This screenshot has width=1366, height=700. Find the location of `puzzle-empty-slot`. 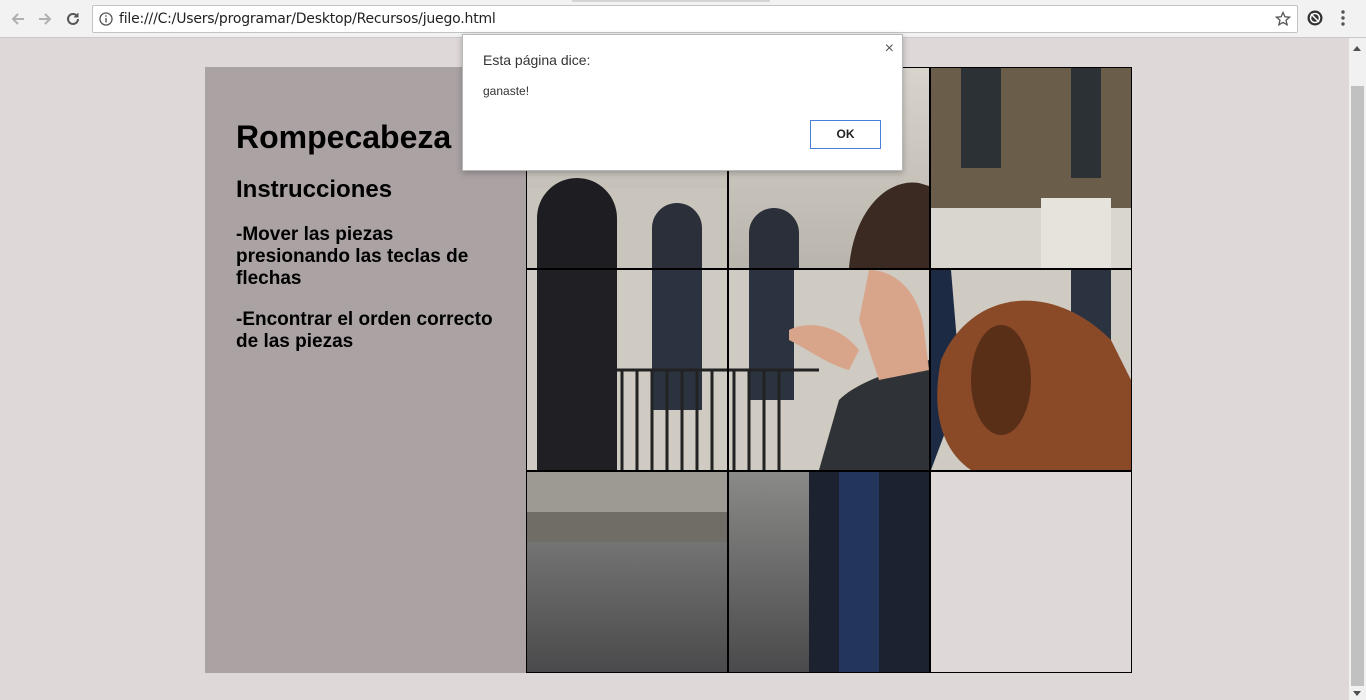

puzzle-empty-slot is located at coordinates (1031, 572).